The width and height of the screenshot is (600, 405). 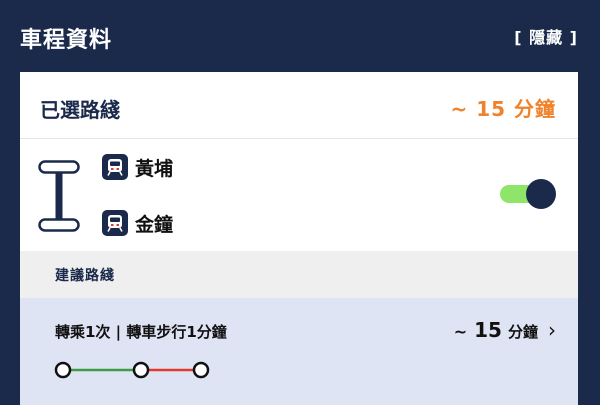 I want to click on destination-station-name: 金鐘, so click(x=154, y=224).